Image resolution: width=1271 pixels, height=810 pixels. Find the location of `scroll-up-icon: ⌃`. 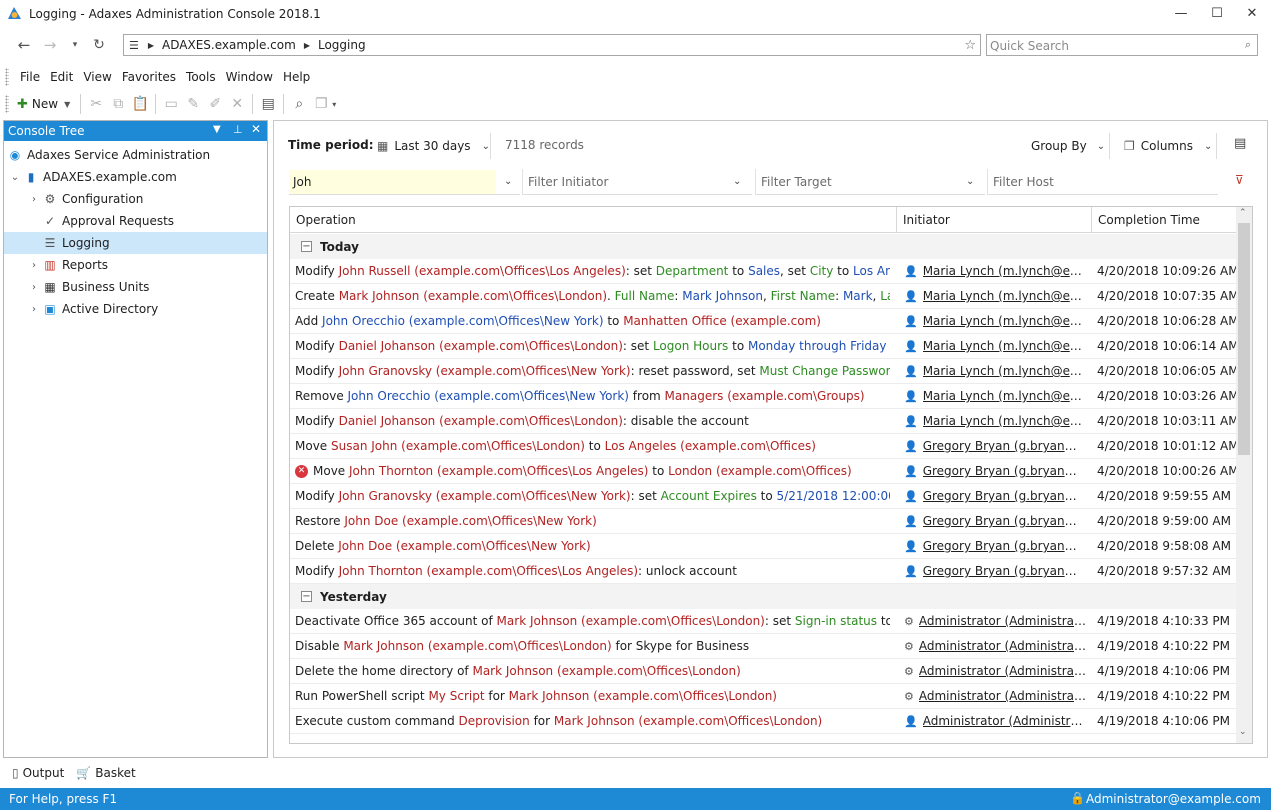

scroll-up-icon: ⌃ is located at coordinates (1243, 213).